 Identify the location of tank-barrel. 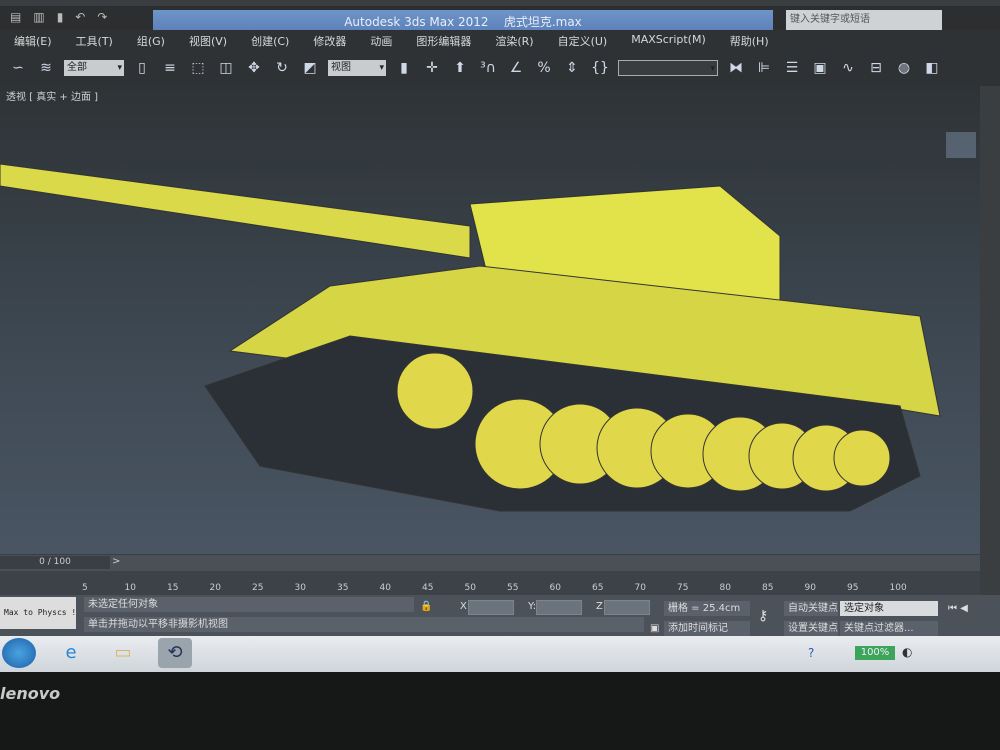
(235, 211).